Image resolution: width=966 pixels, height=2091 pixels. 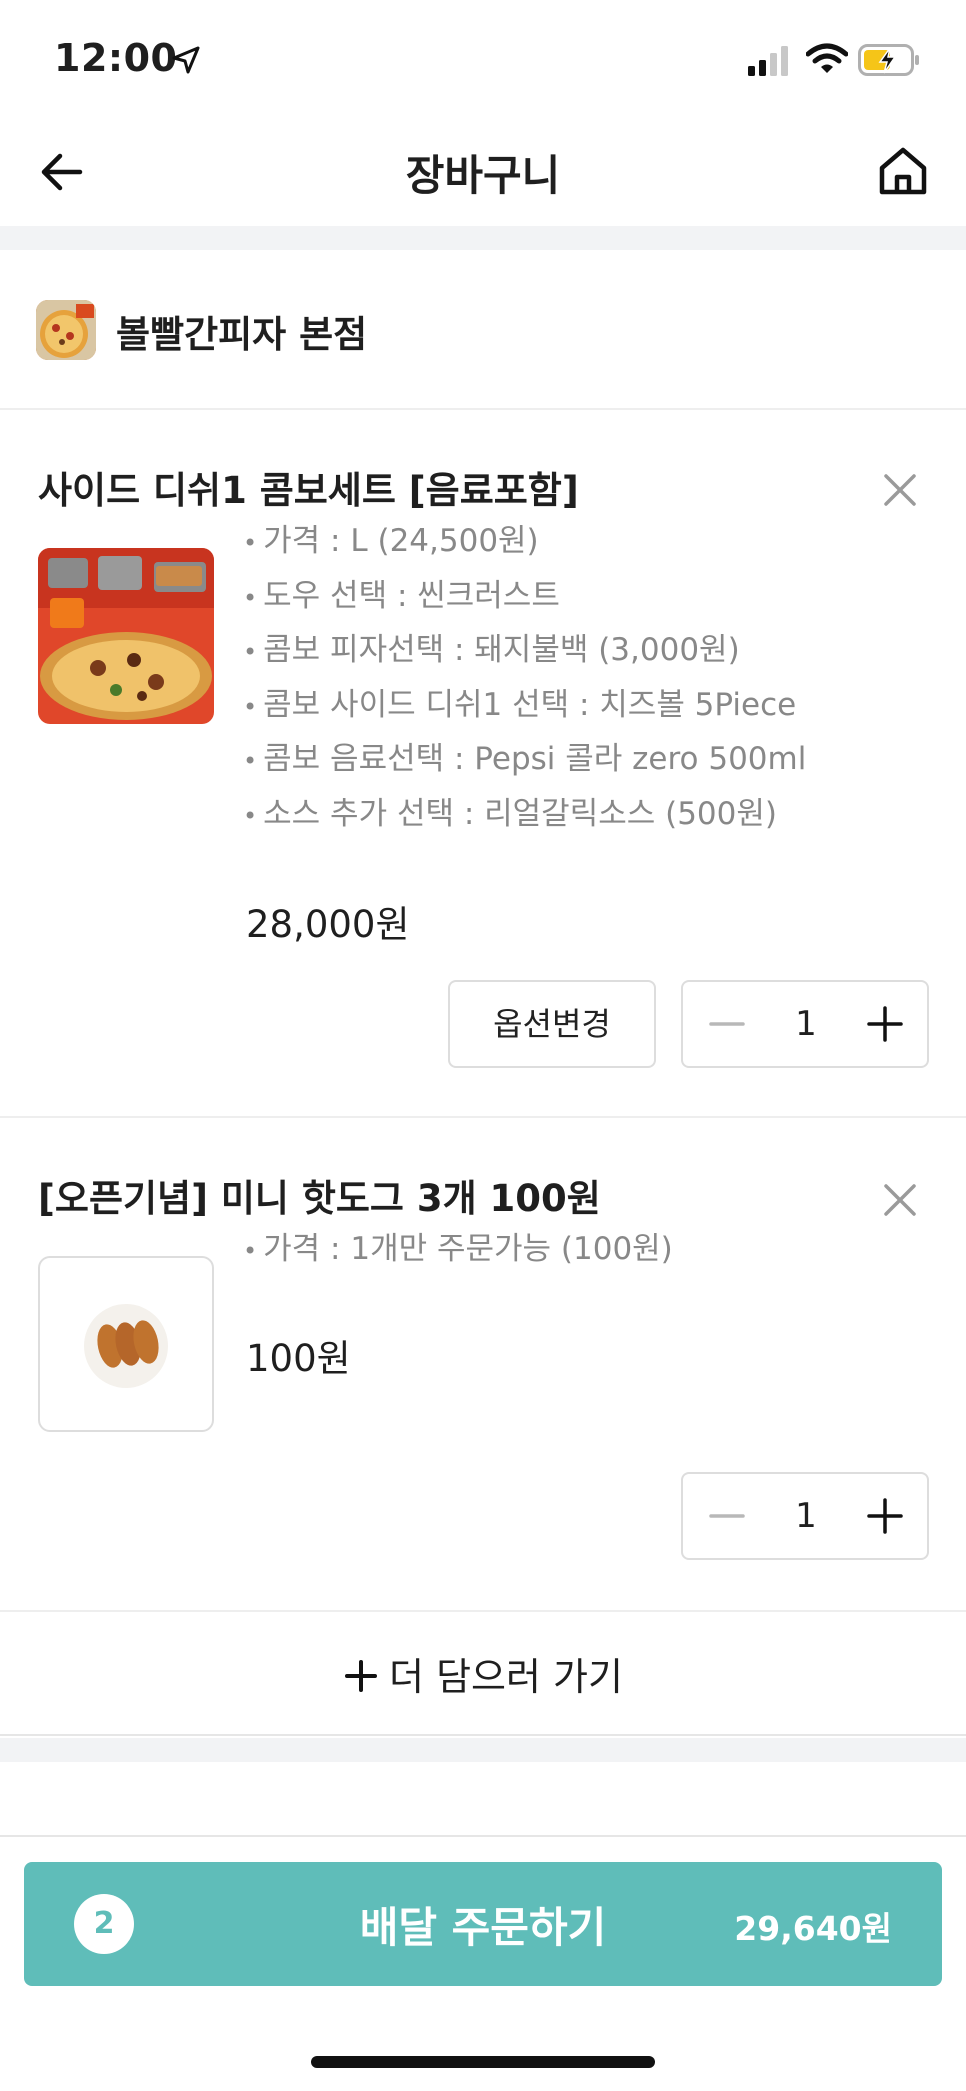 I want to click on item-title: [오픈기념] 미니 핫도그 3개 100원, so click(x=319, y=1198).